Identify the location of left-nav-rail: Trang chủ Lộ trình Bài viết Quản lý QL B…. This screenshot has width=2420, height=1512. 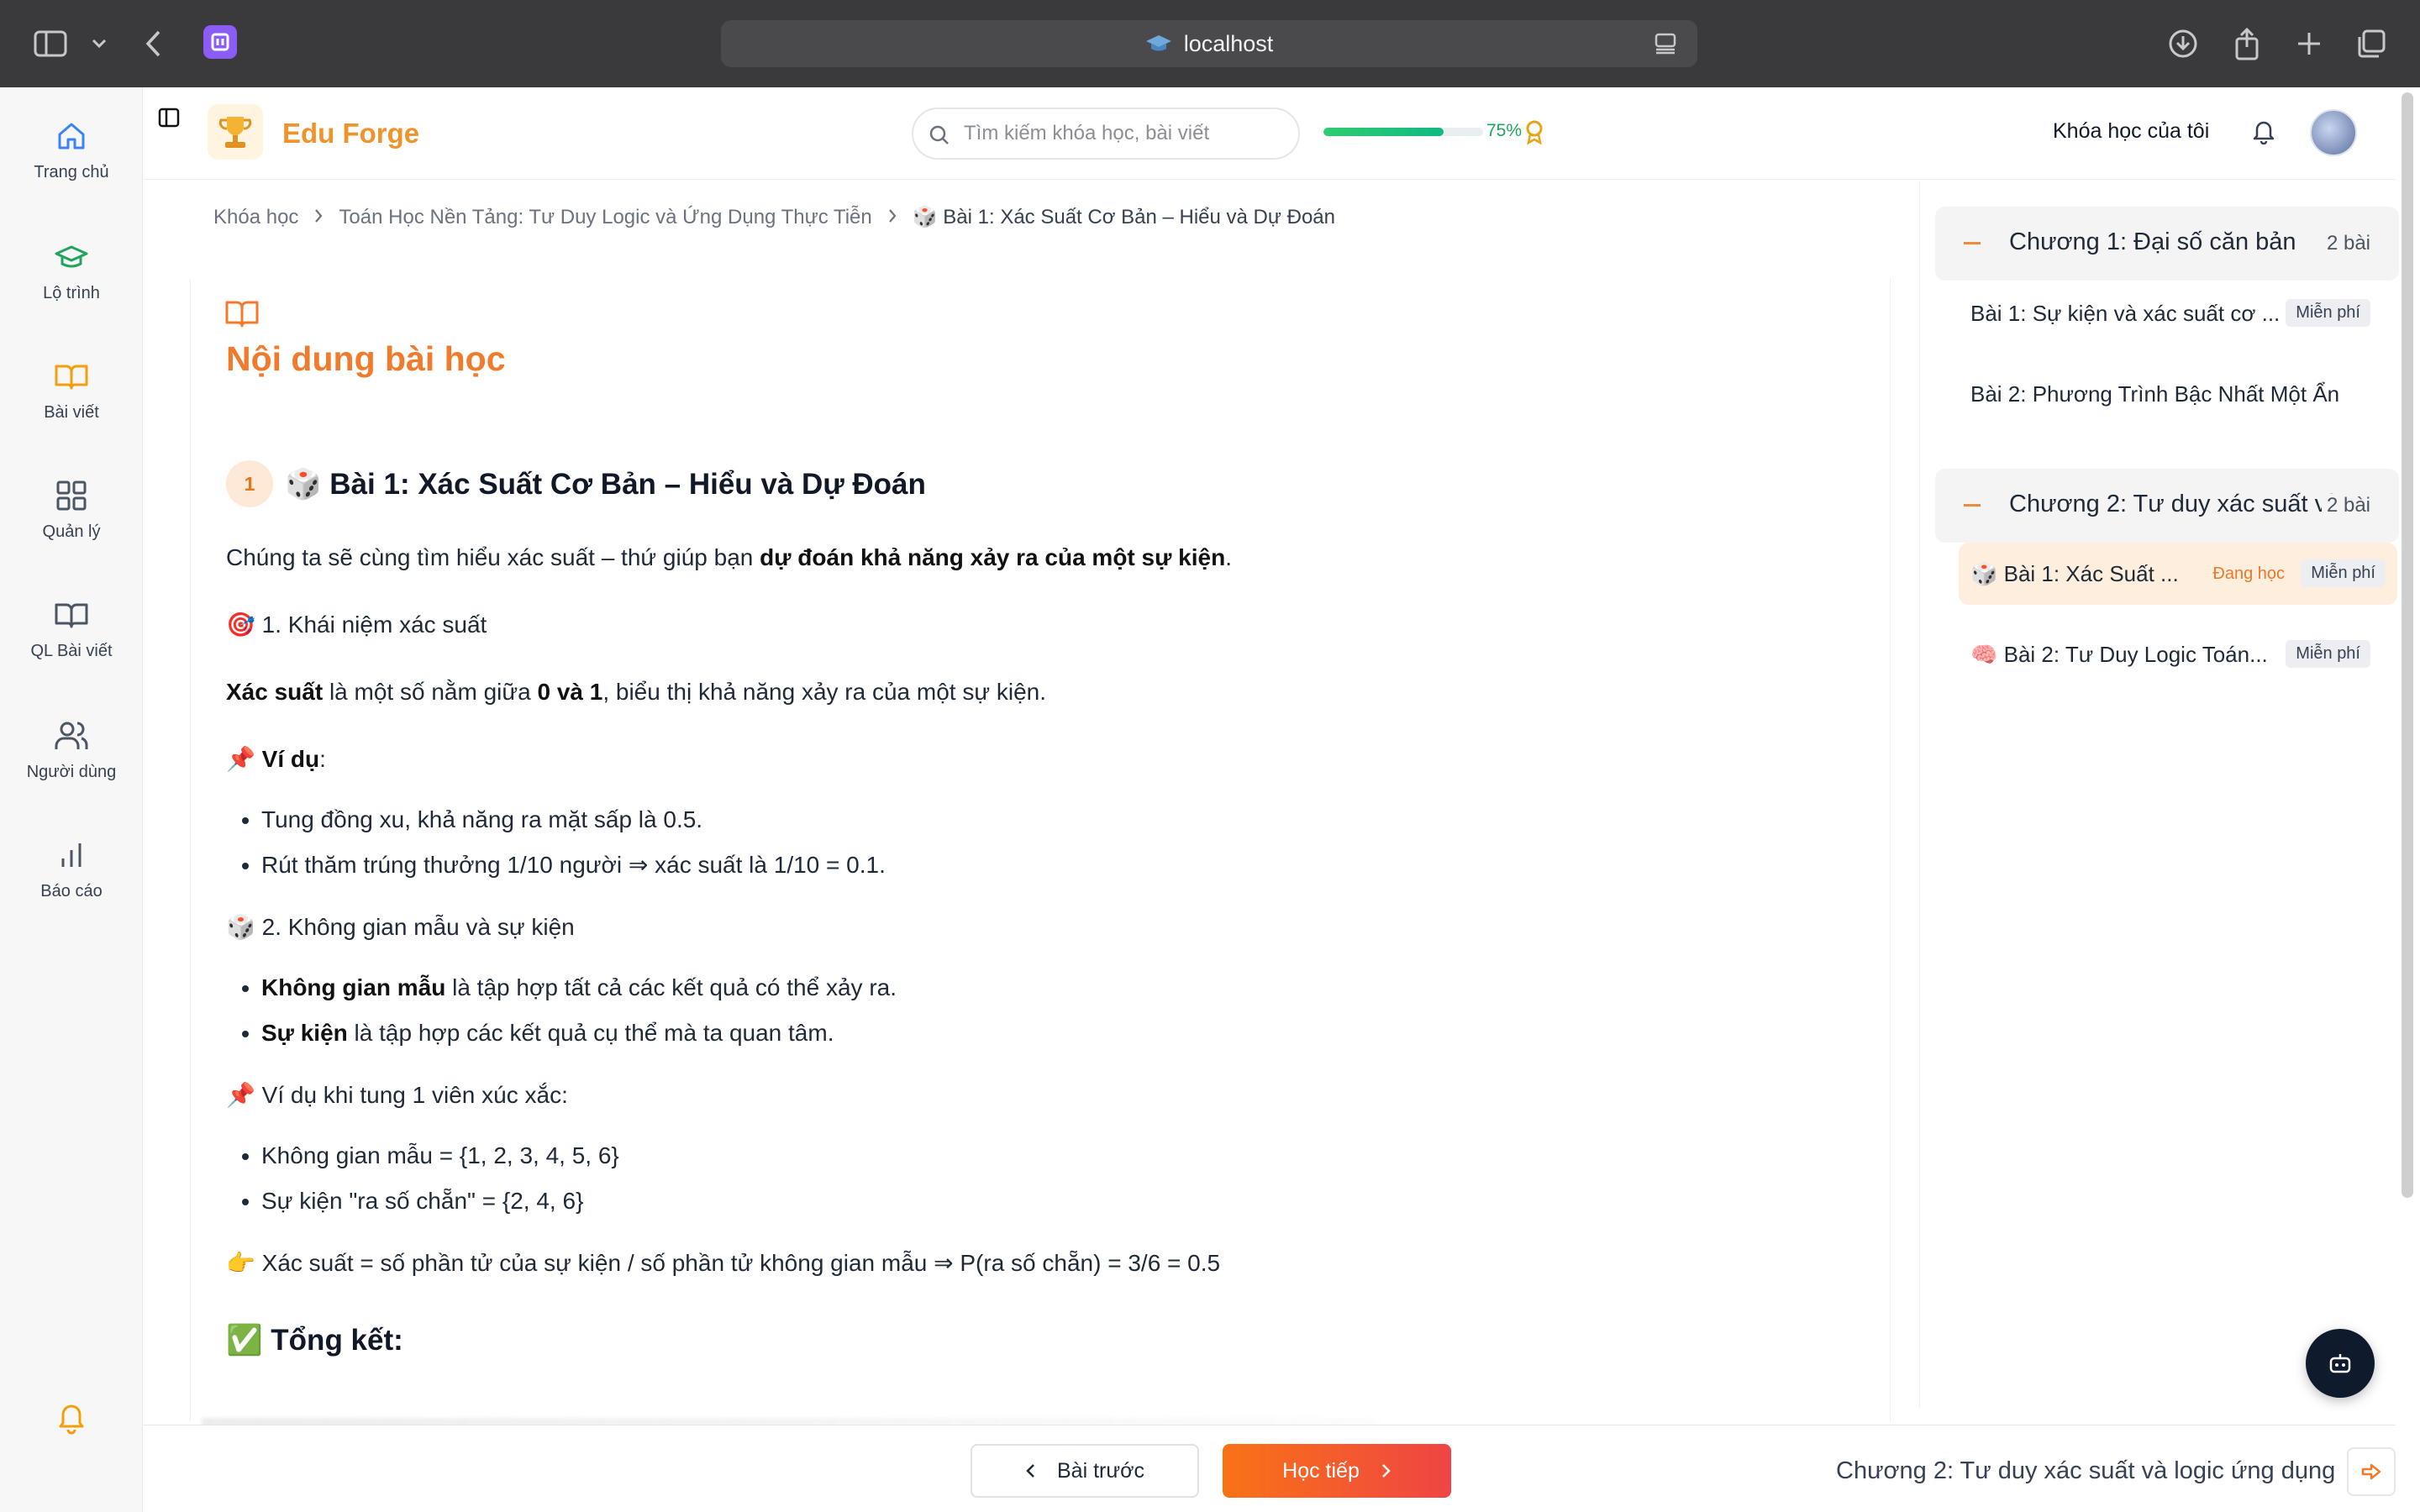
(71, 799).